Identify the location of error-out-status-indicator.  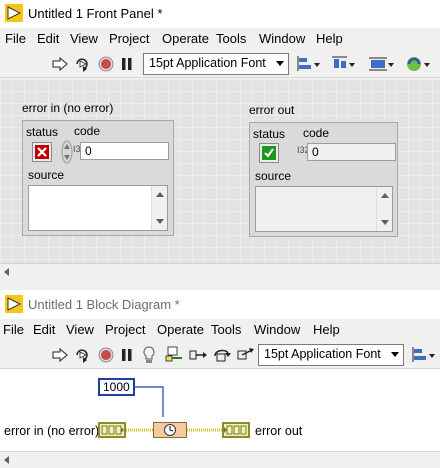
(269, 153).